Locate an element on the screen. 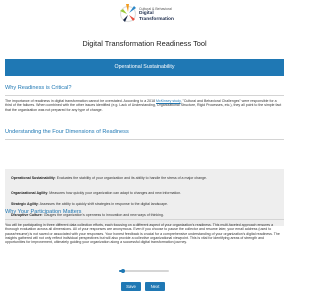 This screenshot has width=320, height=300. progress-indicator is located at coordinates (123, 271).